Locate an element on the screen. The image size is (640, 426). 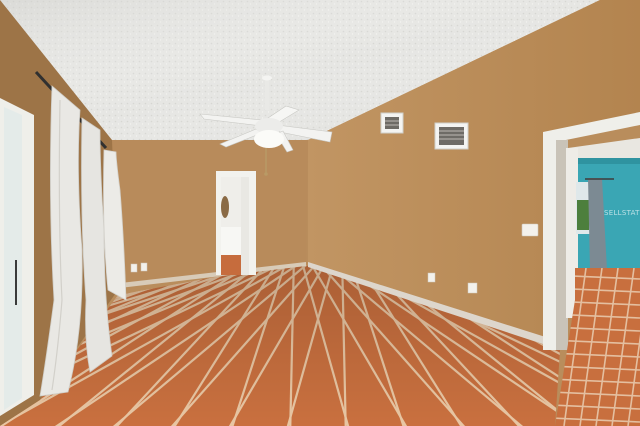
wall-outlet-mid is located at coordinates (431, 277).